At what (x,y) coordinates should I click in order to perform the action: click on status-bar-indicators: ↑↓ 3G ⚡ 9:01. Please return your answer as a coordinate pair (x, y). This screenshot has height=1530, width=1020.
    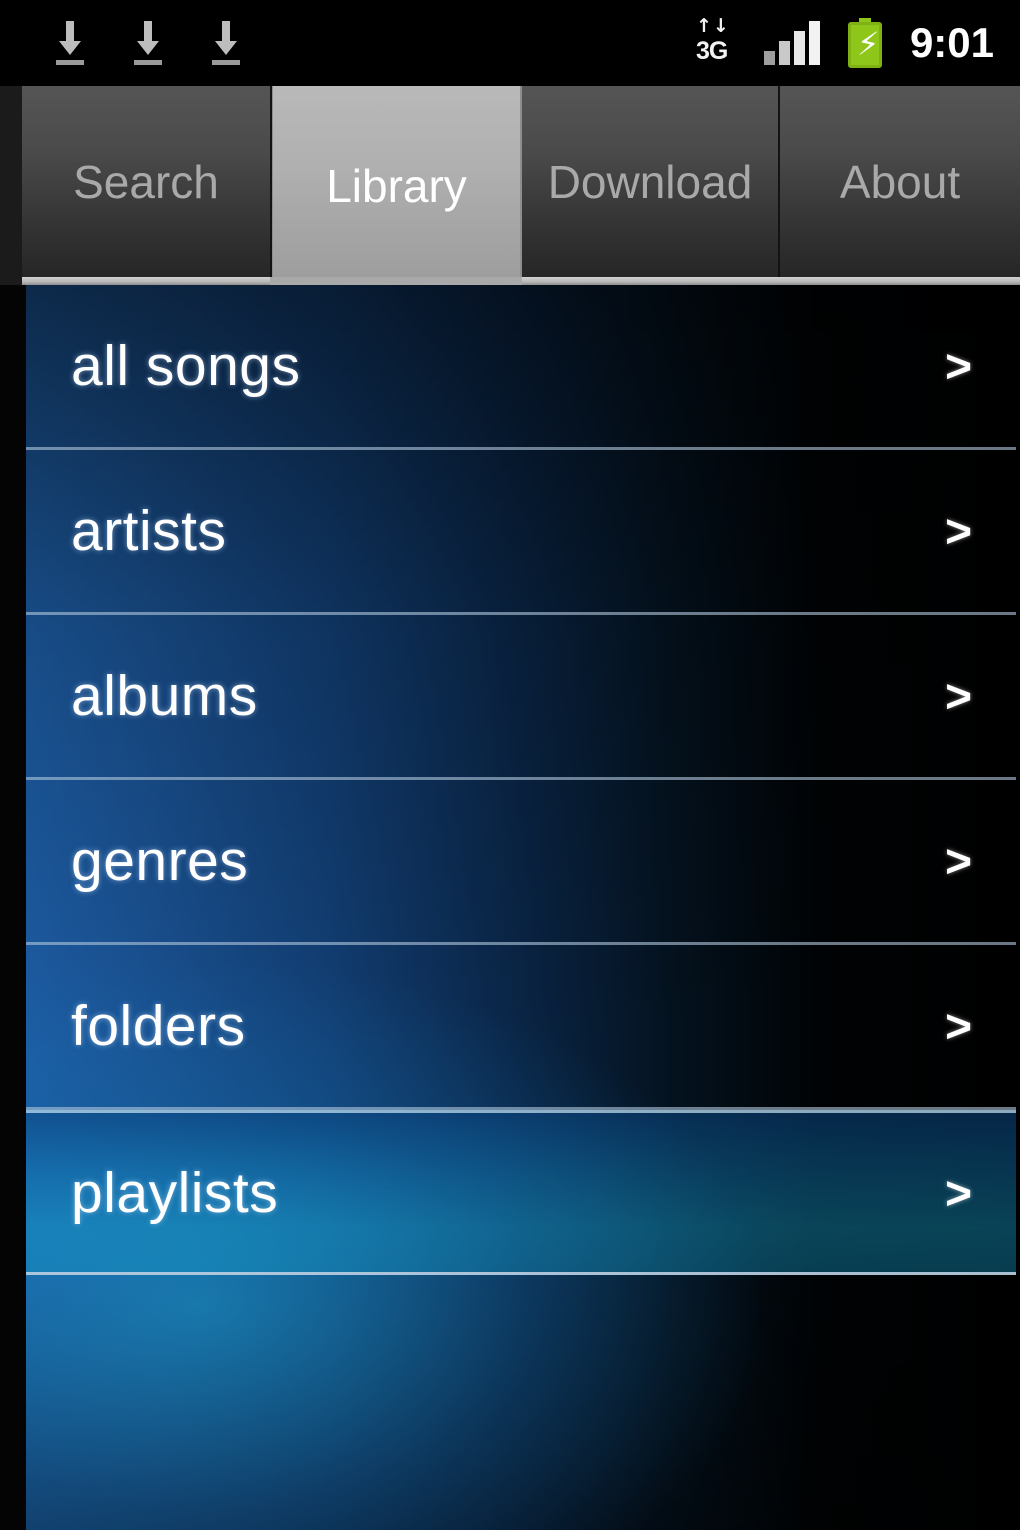
    Looking at the image, I should click on (844, 43).